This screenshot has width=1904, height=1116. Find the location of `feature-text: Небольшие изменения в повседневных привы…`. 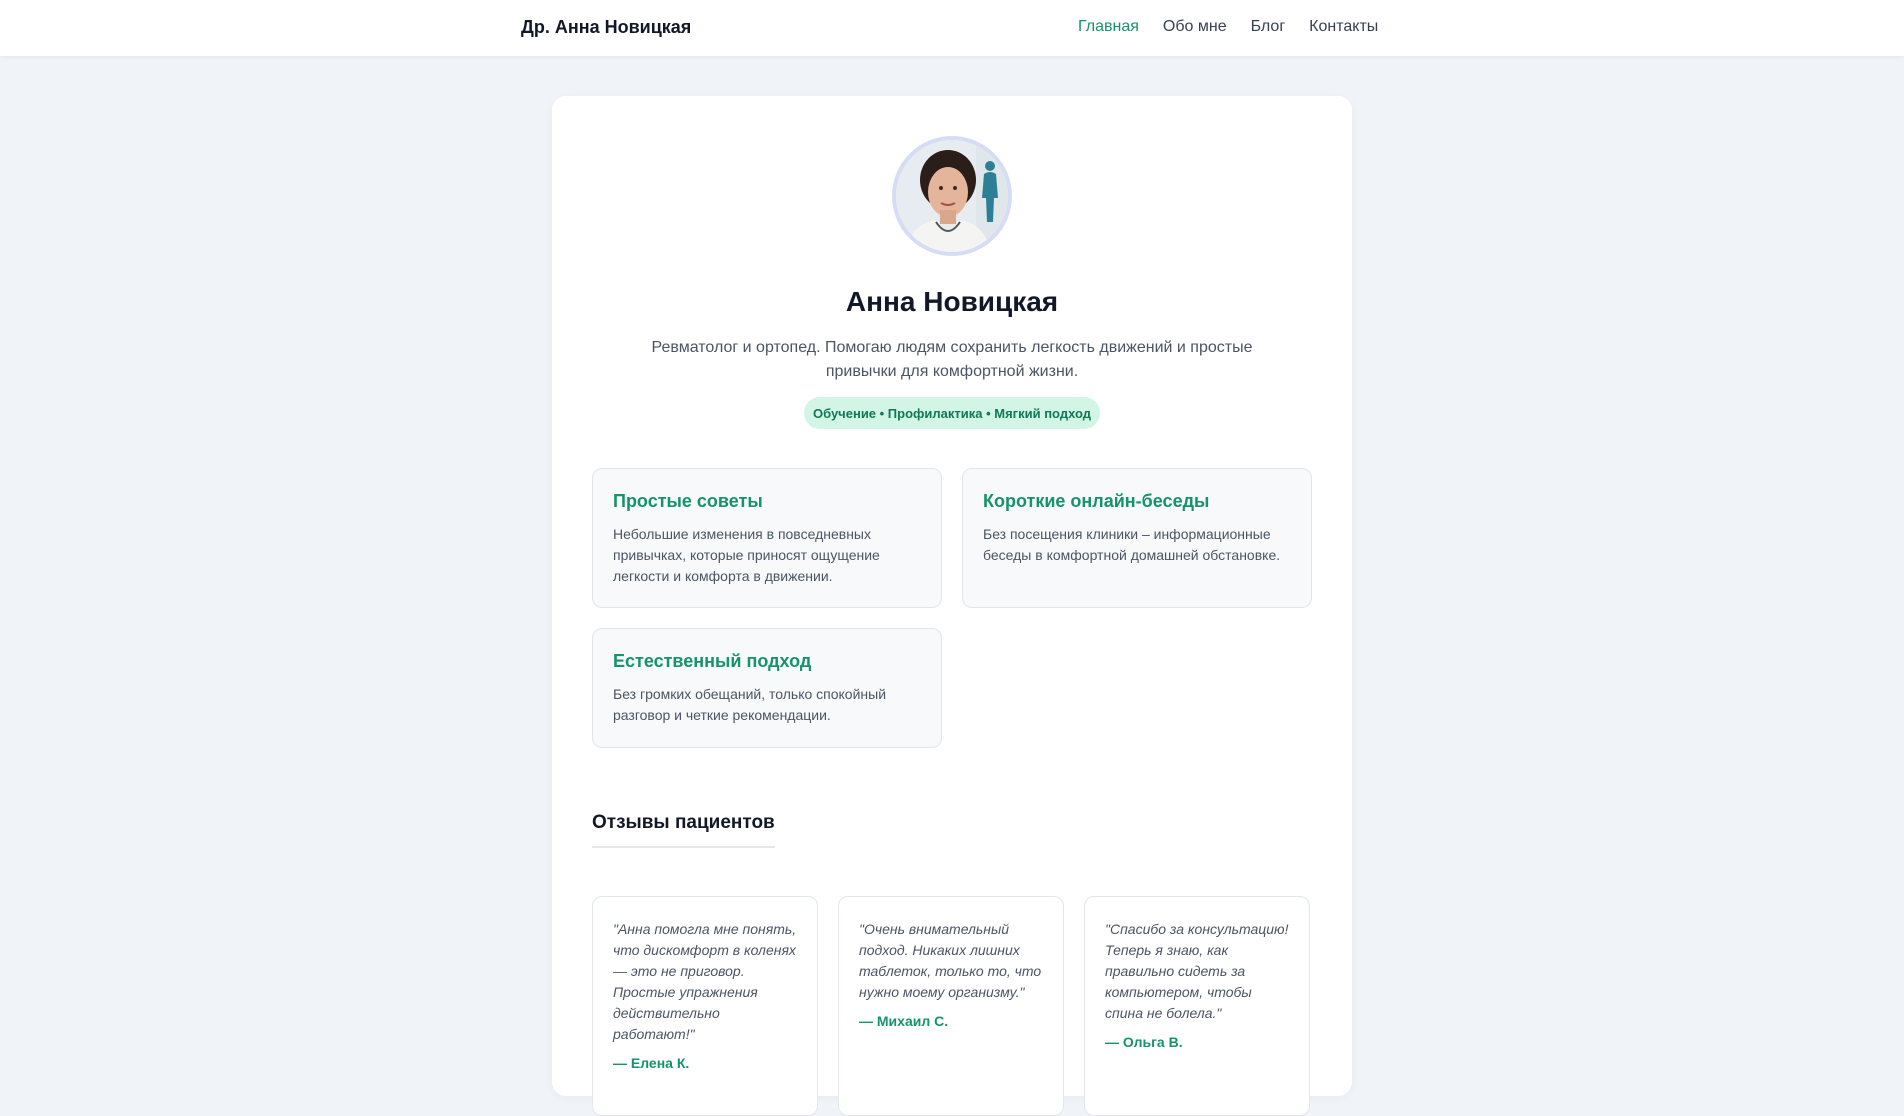

feature-text: Небольшие изменения в повседневных привы… is located at coordinates (746, 555).